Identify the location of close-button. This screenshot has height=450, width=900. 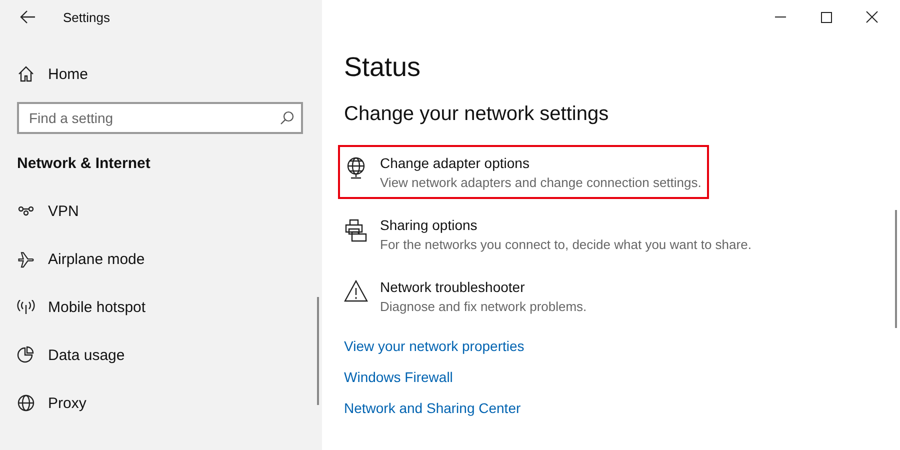
(872, 17).